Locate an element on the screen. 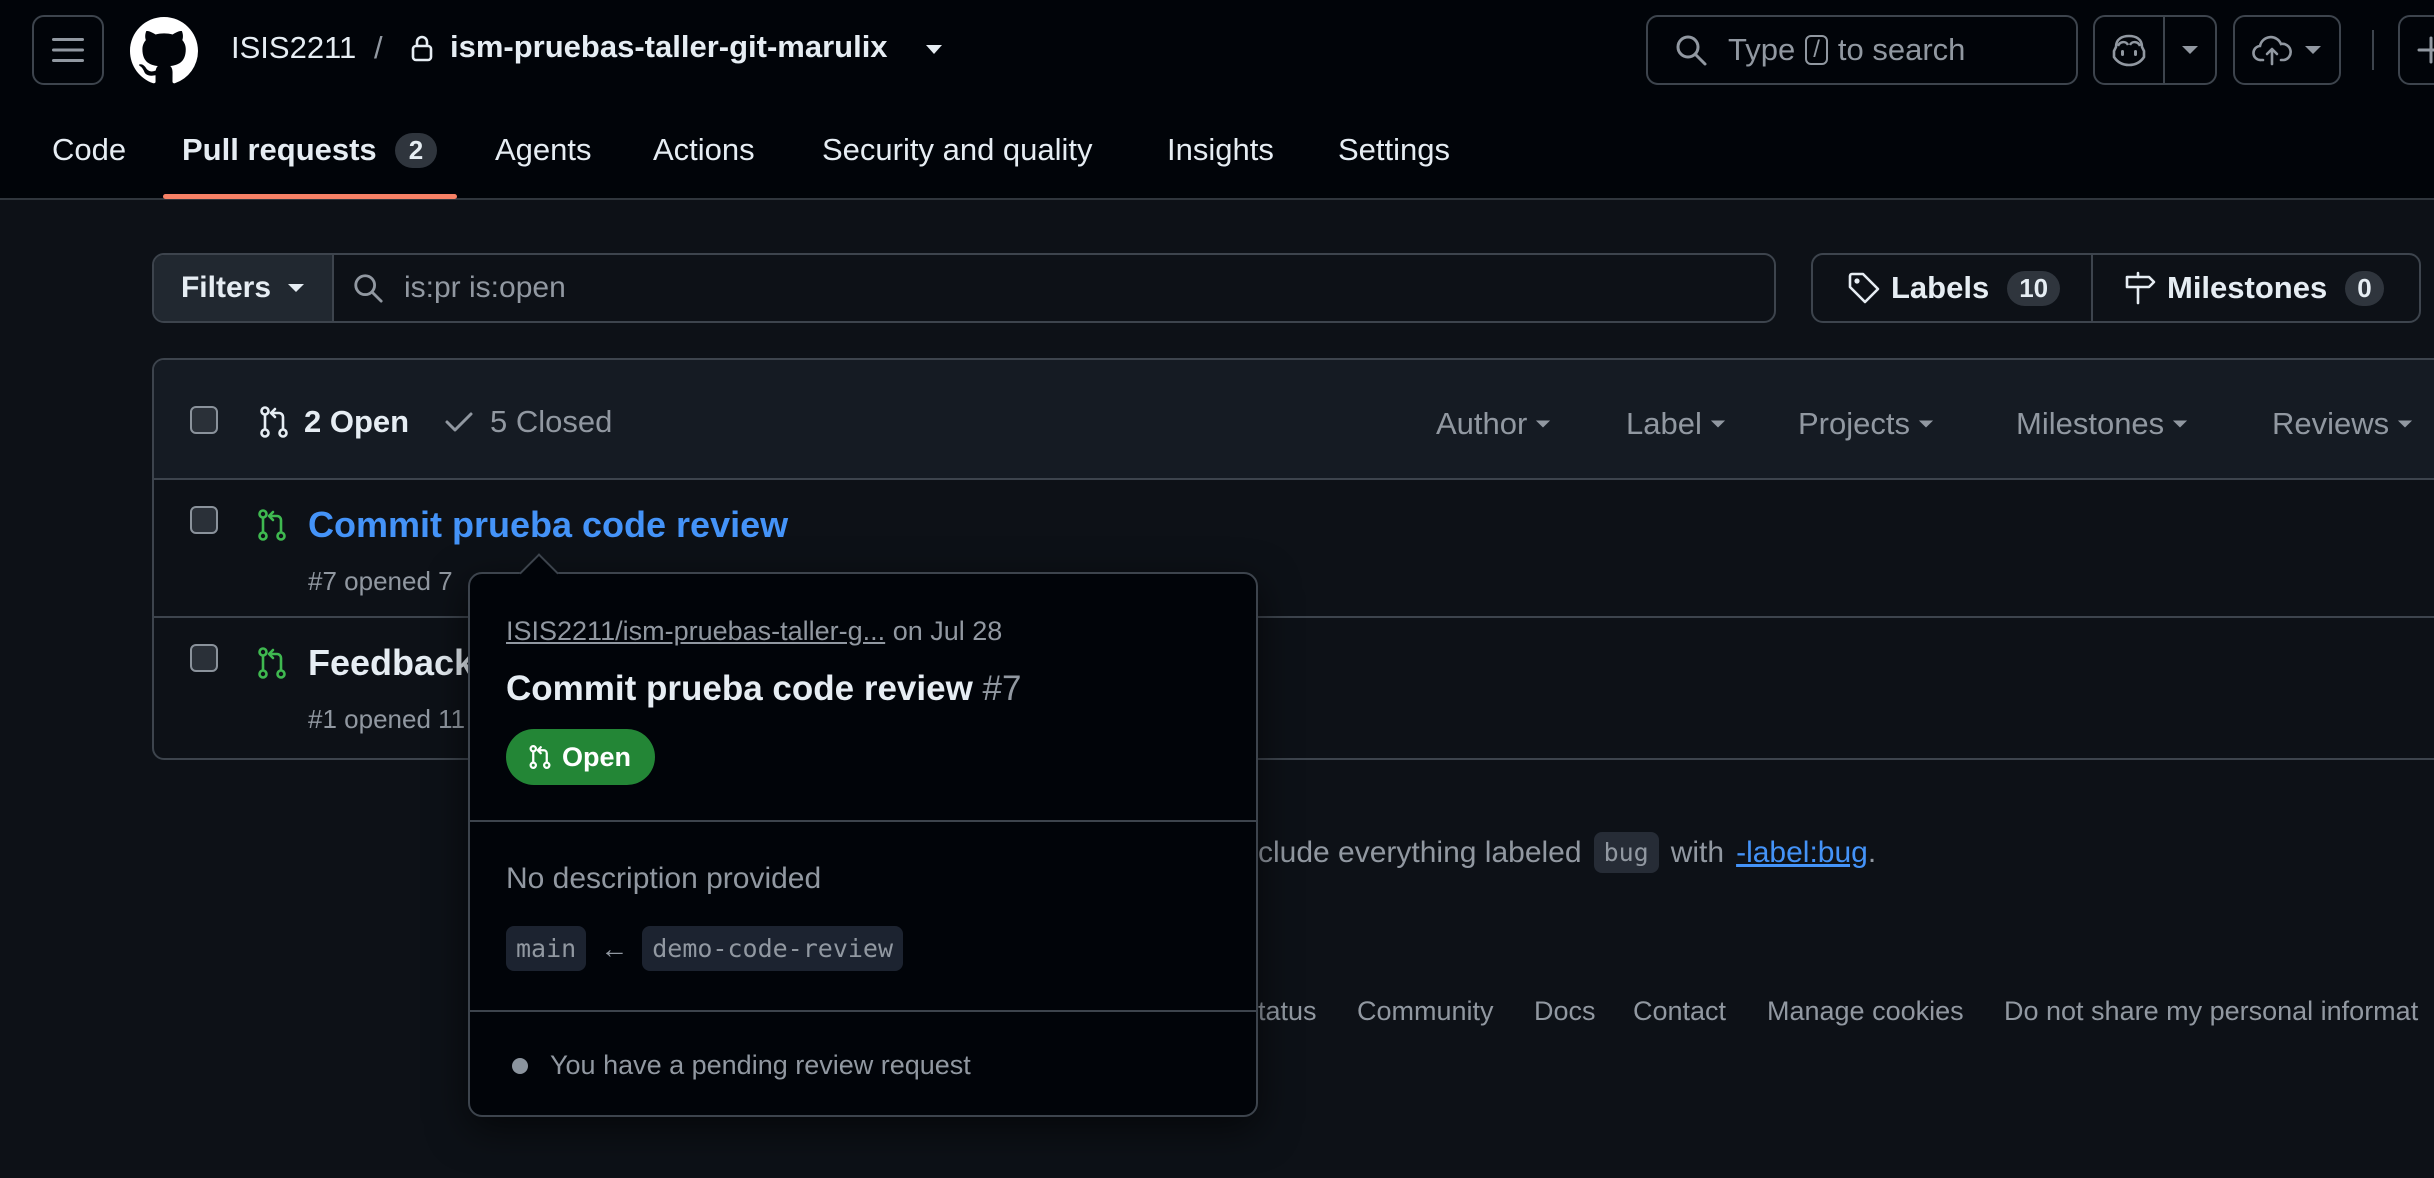 The height and width of the screenshot is (1178, 2434). hovercard-description: No description provided is located at coordinates (664, 878).